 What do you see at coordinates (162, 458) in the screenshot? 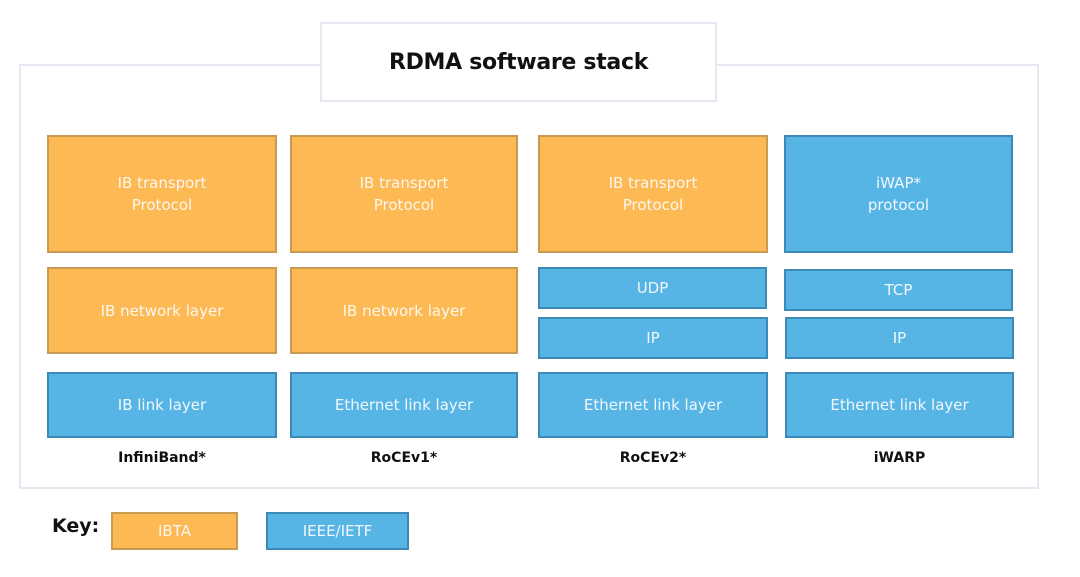
I see `column-label-infiniband: InfiniBand*` at bounding box center [162, 458].